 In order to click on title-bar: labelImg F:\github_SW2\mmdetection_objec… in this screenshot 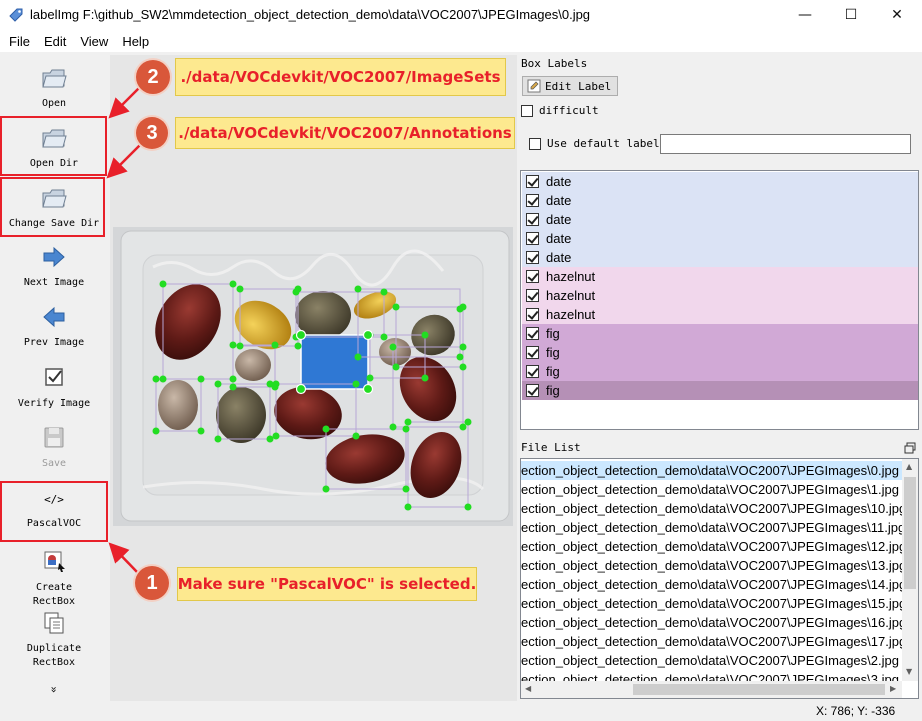, I will do `click(461, 15)`.